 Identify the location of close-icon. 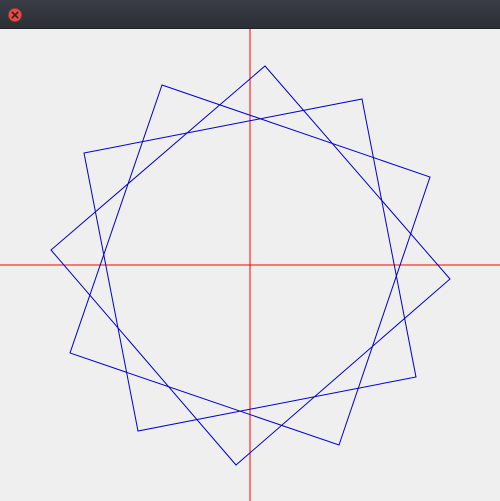
(15, 15).